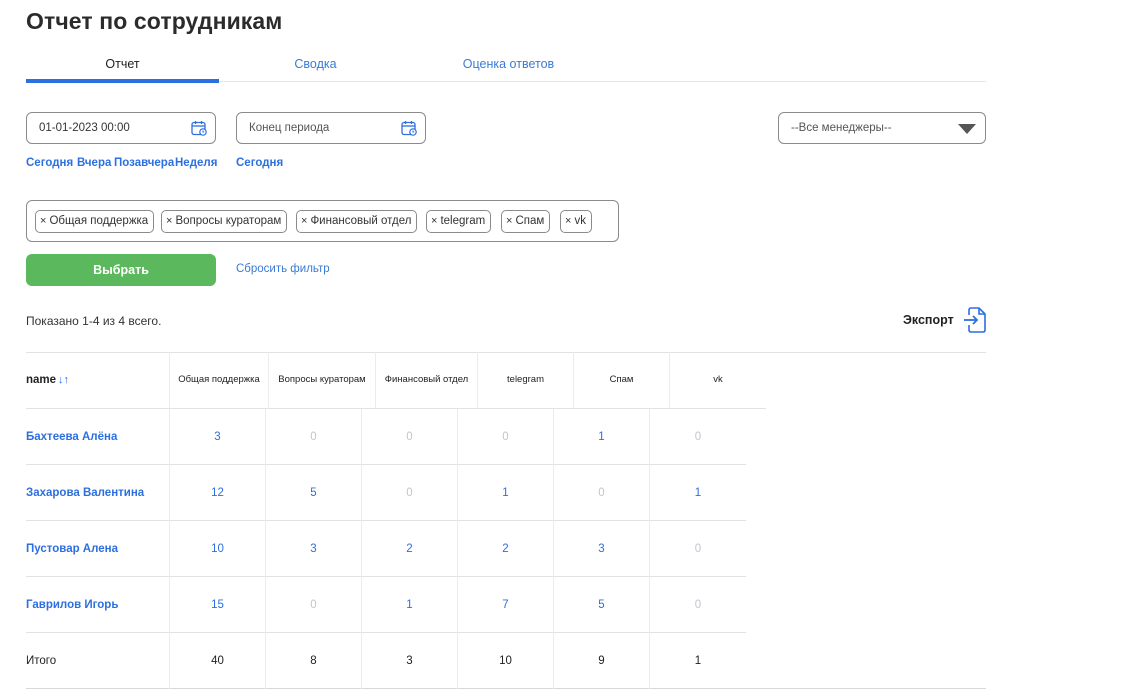 The image size is (1148, 692). I want to click on tag-chip: × Вопросы кураторам, so click(224, 221).